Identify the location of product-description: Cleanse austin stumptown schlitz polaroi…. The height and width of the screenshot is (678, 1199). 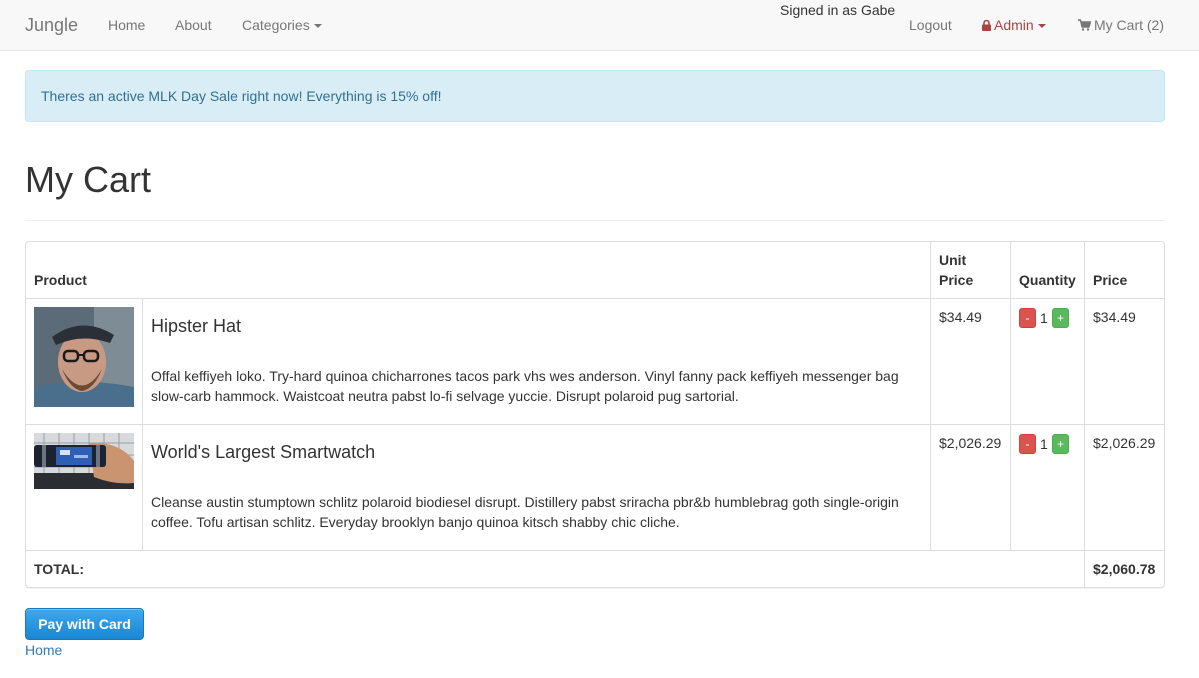
(525, 512).